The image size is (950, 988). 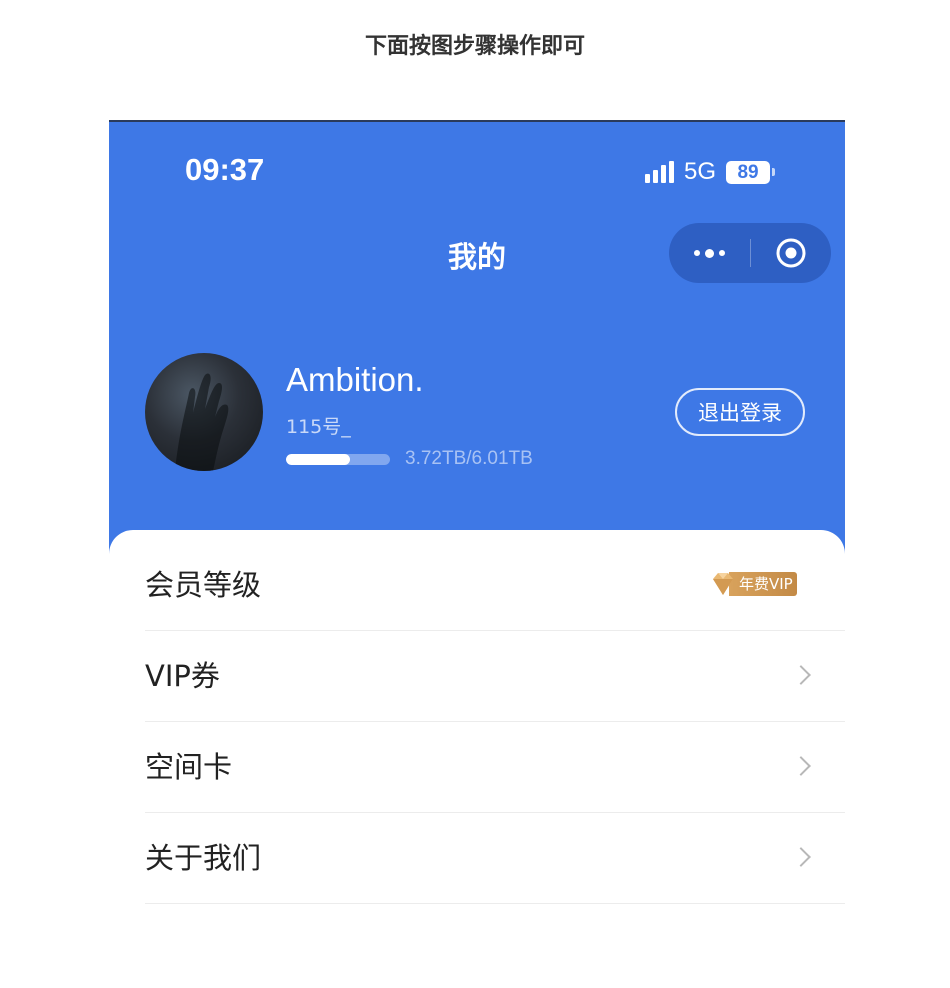 What do you see at coordinates (495, 767) in the screenshot?
I see `menu-item-space-card: 空间卡` at bounding box center [495, 767].